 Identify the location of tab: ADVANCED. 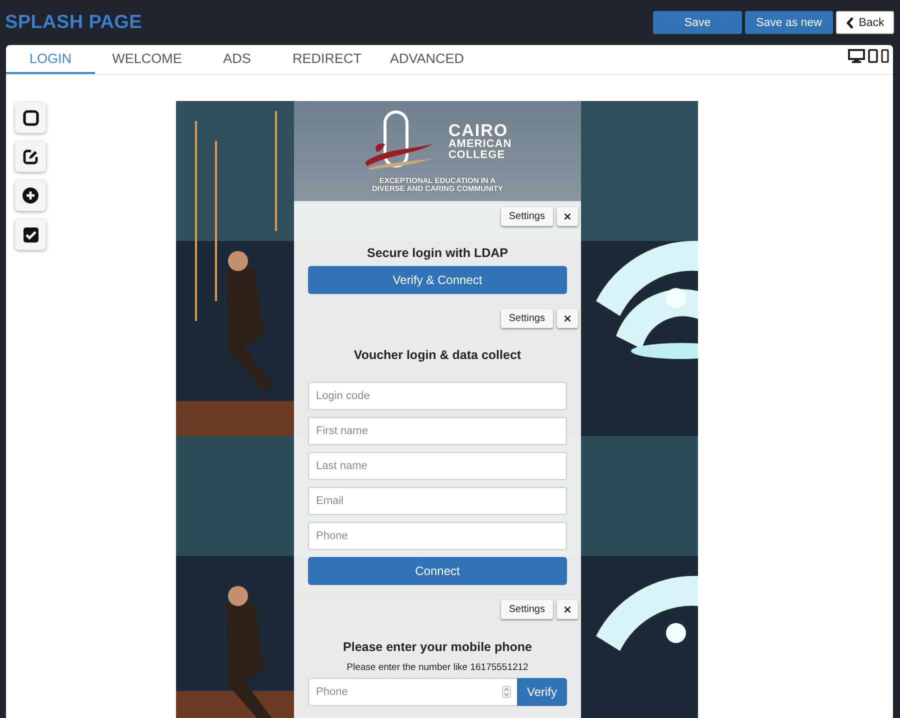
(427, 59).